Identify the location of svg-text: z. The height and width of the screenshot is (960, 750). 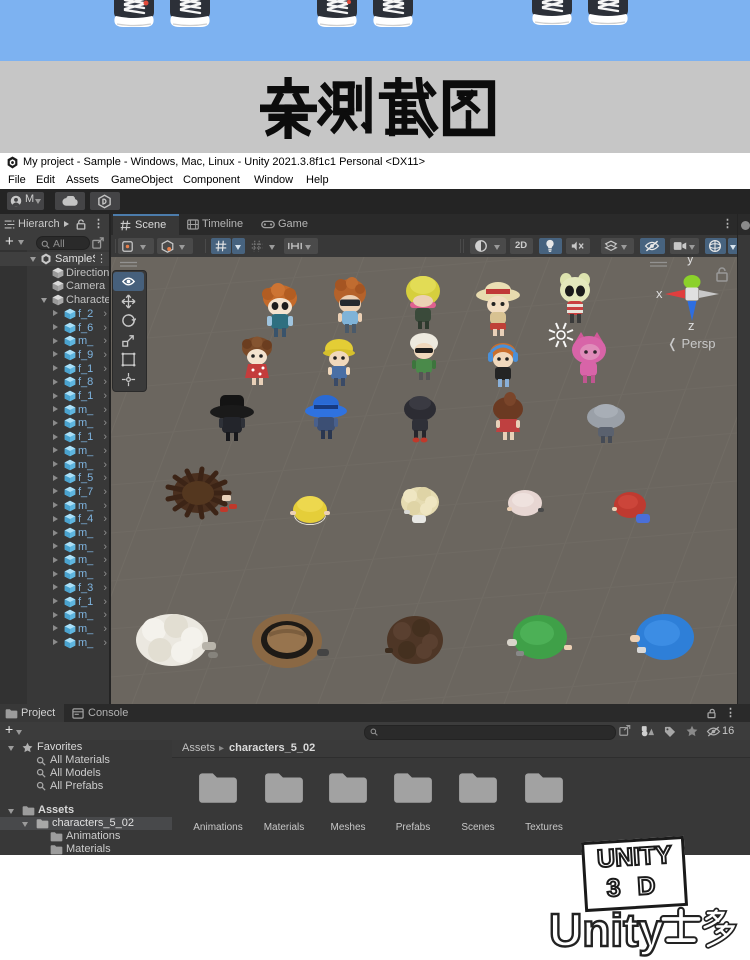
(691, 325).